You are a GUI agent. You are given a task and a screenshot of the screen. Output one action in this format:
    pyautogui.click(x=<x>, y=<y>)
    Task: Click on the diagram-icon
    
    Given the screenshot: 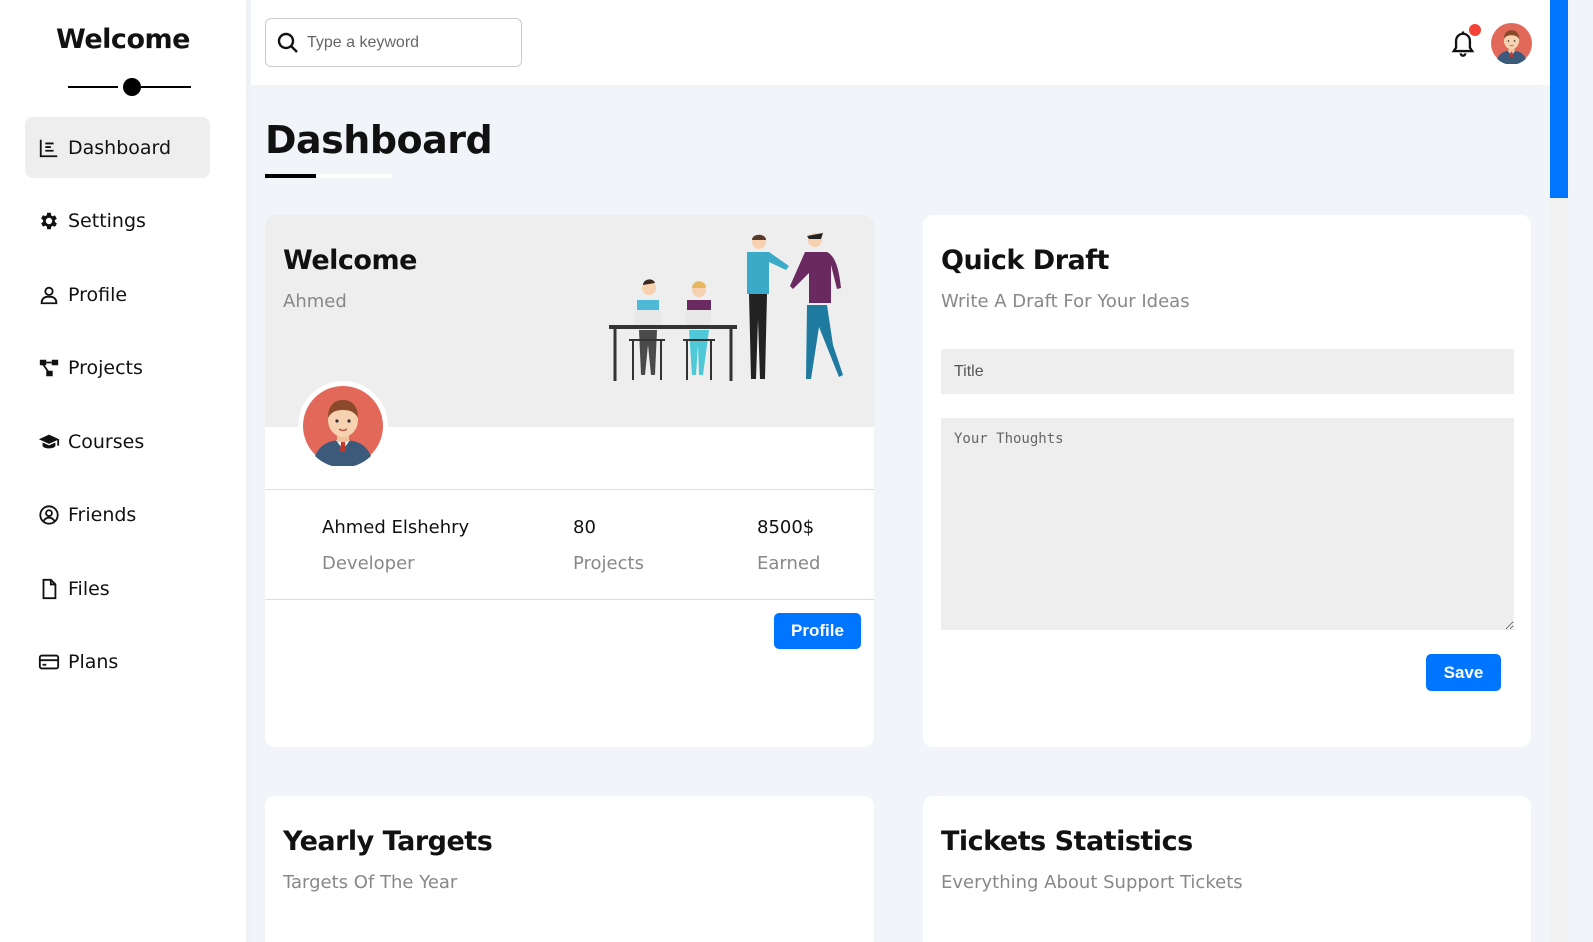 What is the action you would take?
    pyautogui.click(x=49, y=368)
    